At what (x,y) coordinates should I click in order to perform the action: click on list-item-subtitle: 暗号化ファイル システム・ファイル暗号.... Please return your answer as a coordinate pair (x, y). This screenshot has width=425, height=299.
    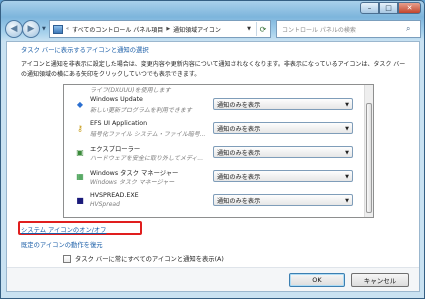
    Looking at the image, I should click on (148, 134).